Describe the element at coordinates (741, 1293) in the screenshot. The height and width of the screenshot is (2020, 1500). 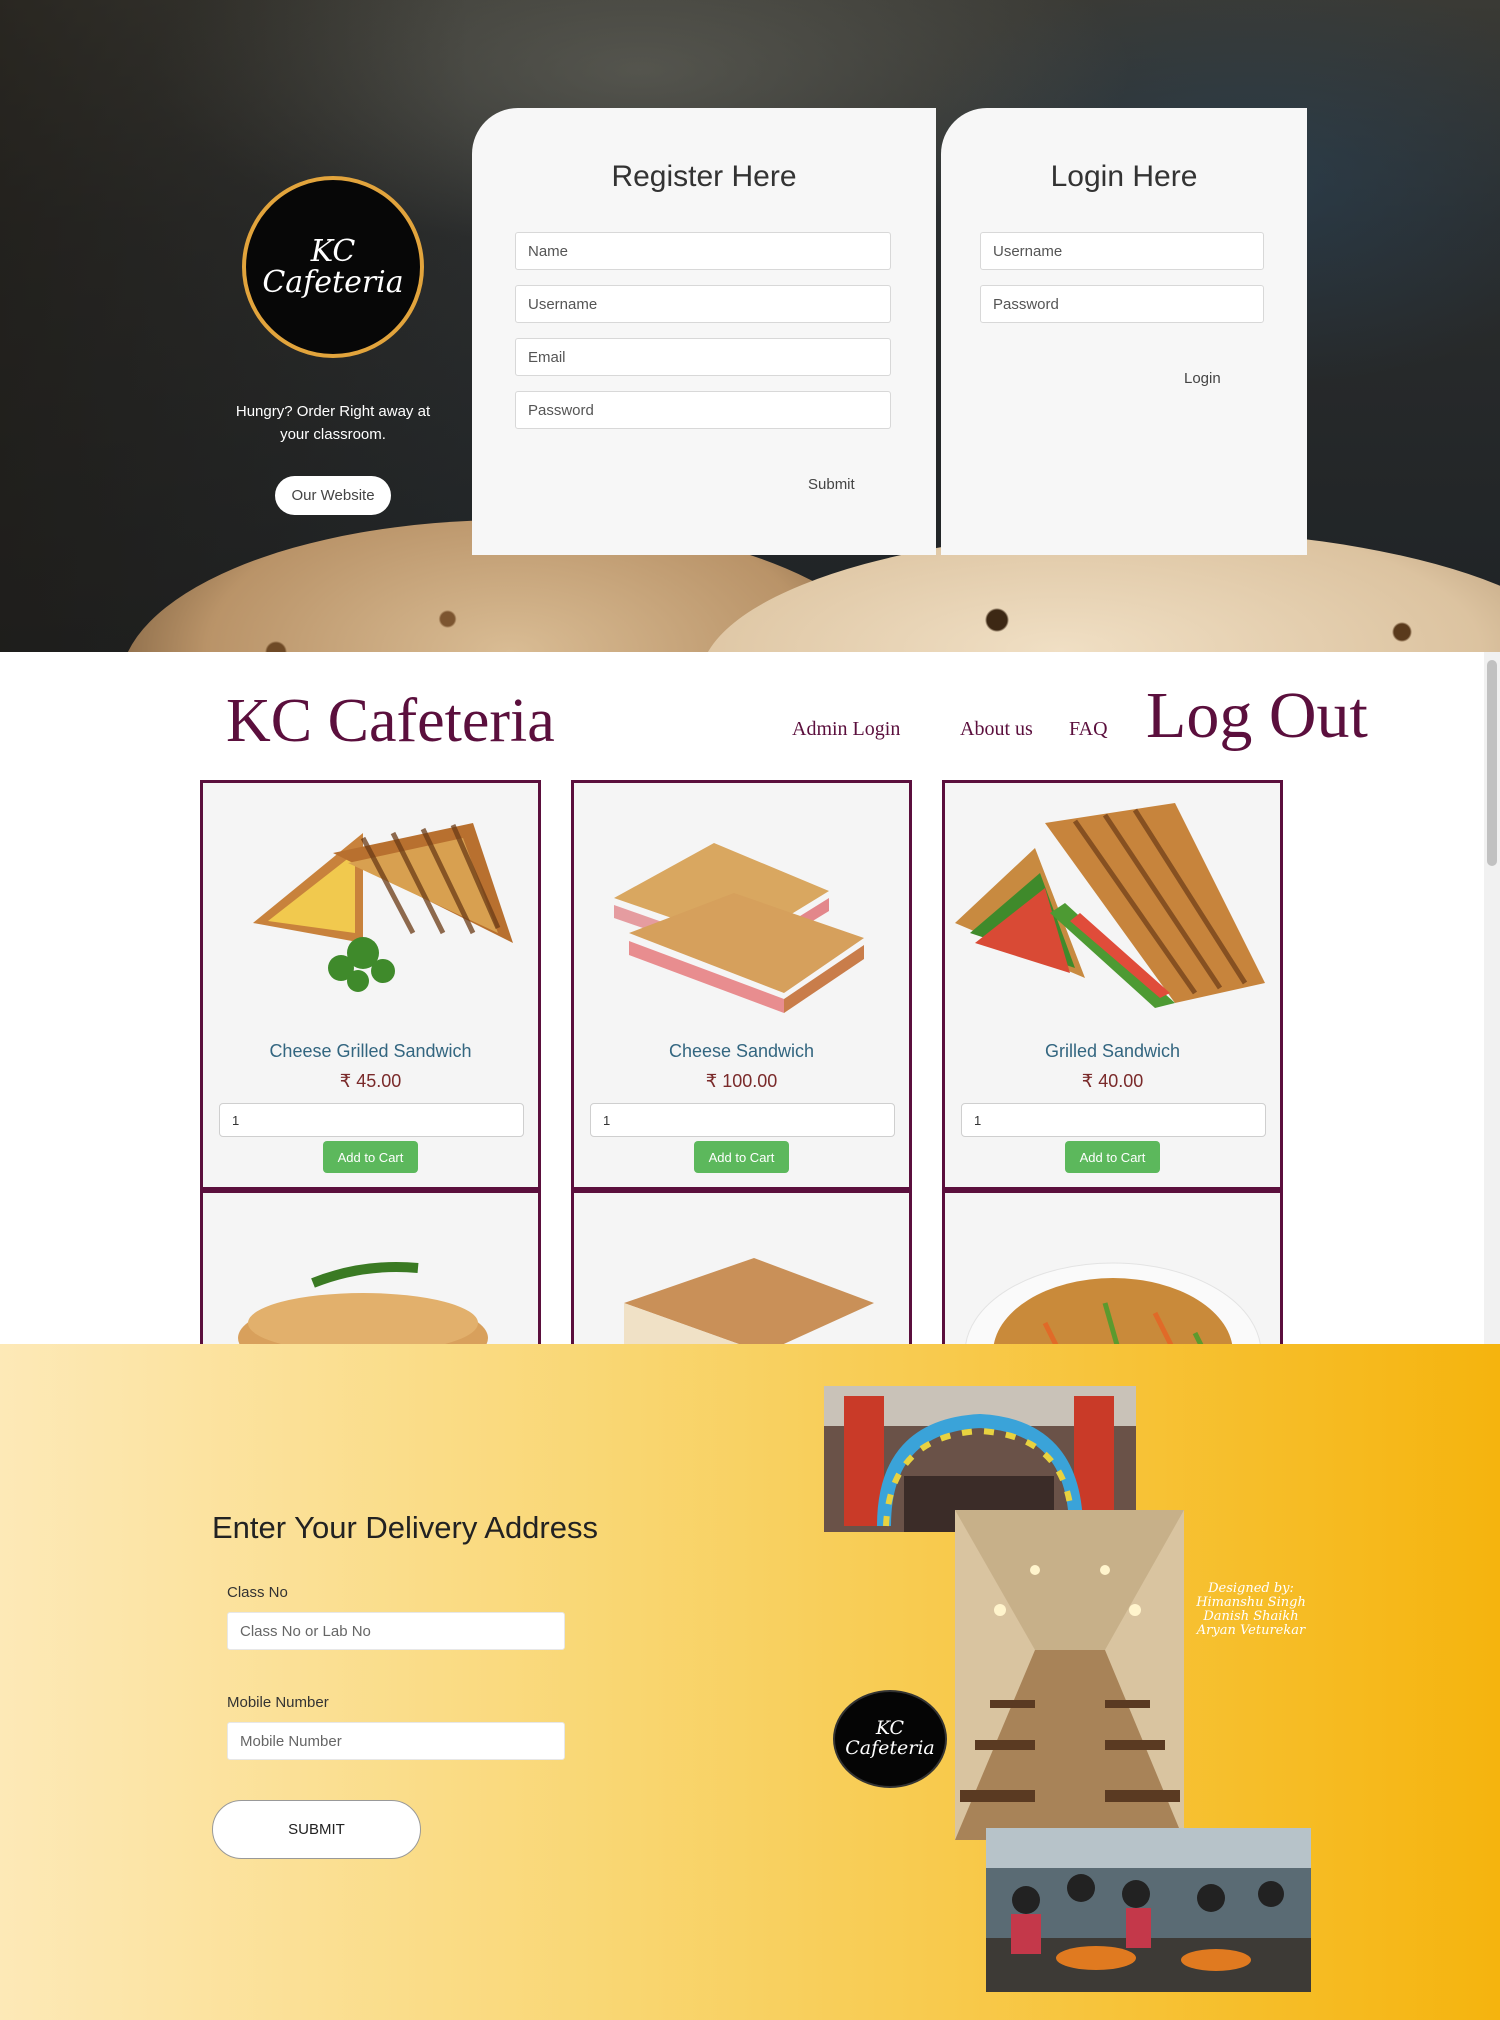
I see `veg-sandwich-image` at that location.